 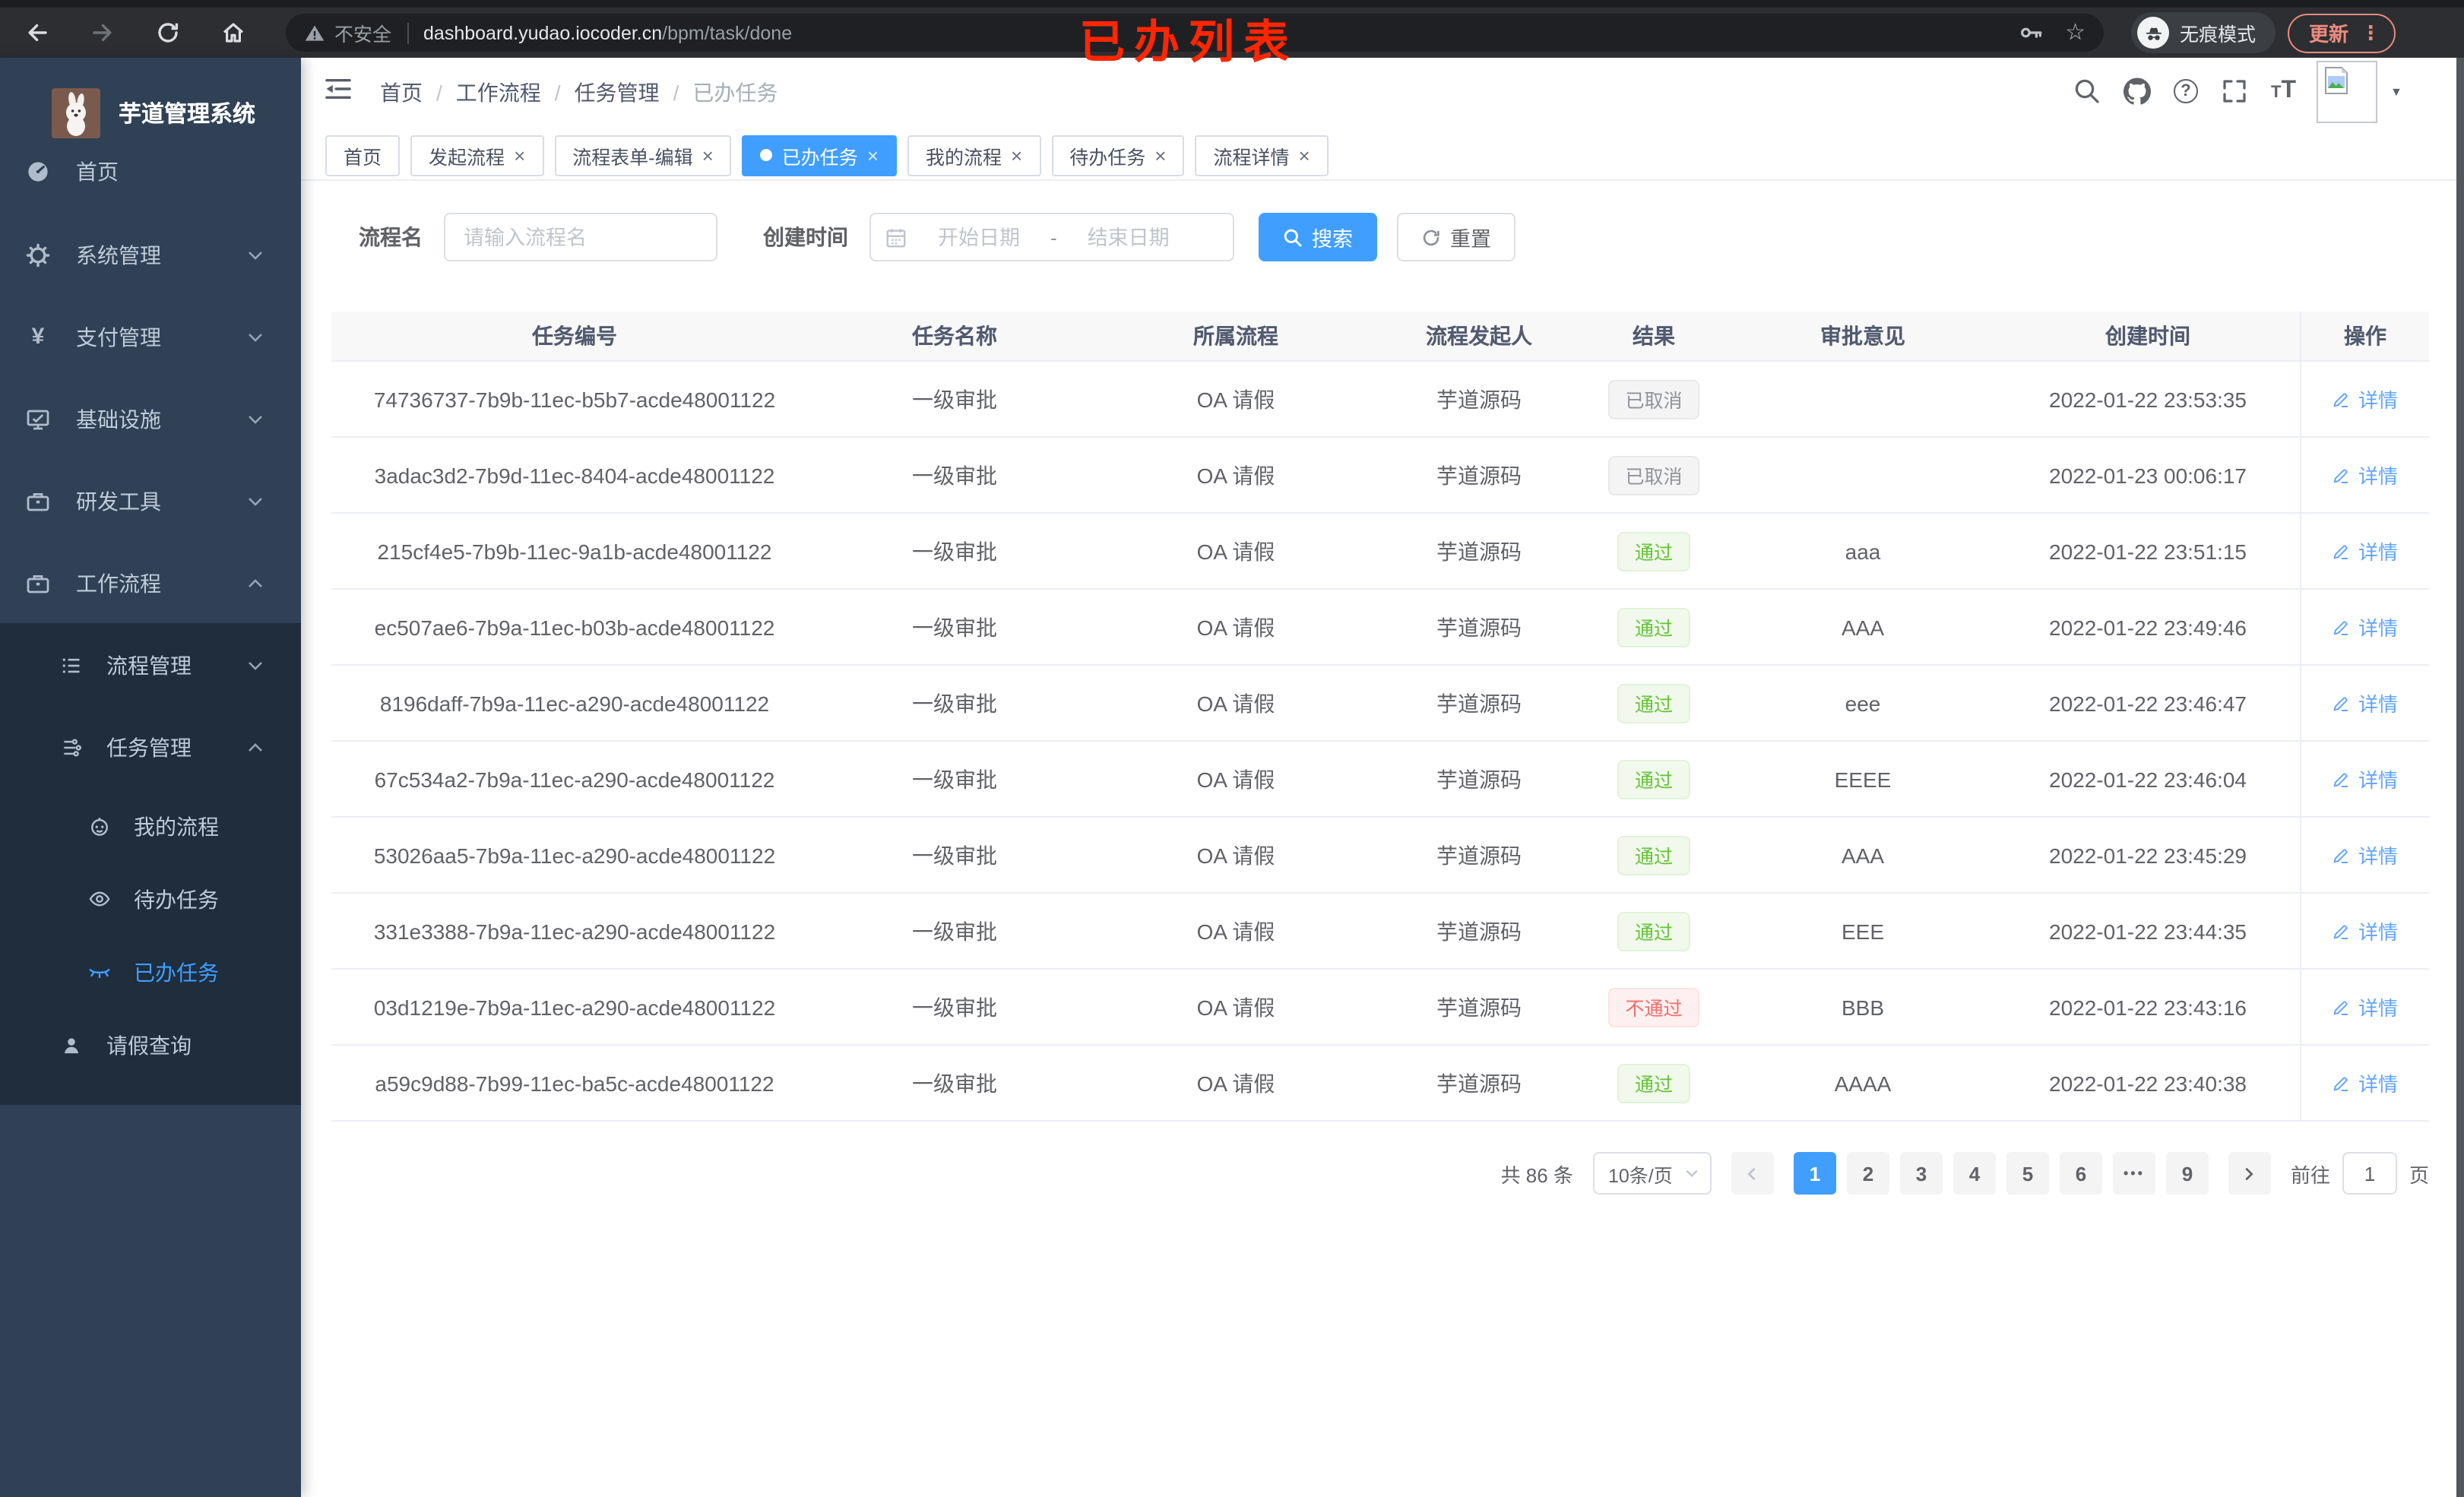 What do you see at coordinates (2186, 91) in the screenshot?
I see `help-icon: ?` at bounding box center [2186, 91].